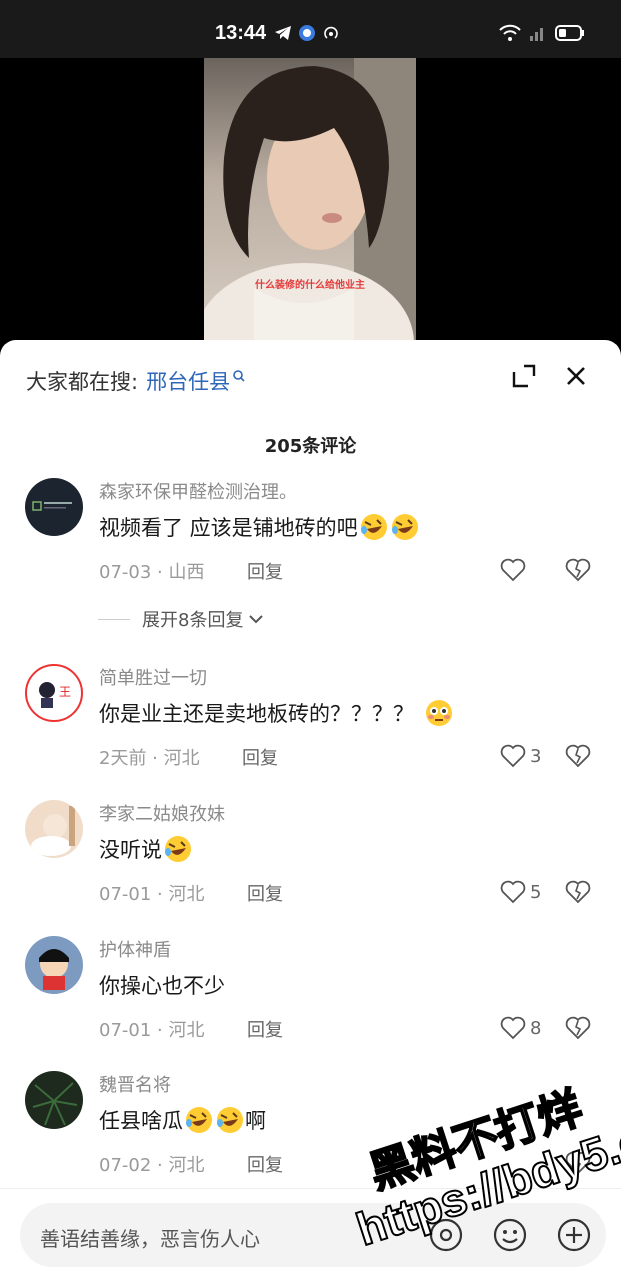 The height and width of the screenshot is (1280, 621). I want to click on like-button: 8, so click(520, 1028).